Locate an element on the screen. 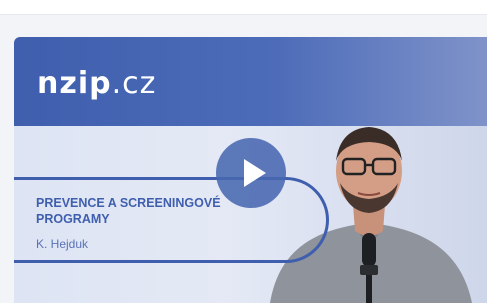 The width and height of the screenshot is (487, 303). logo-tld: .cz is located at coordinates (134, 83).